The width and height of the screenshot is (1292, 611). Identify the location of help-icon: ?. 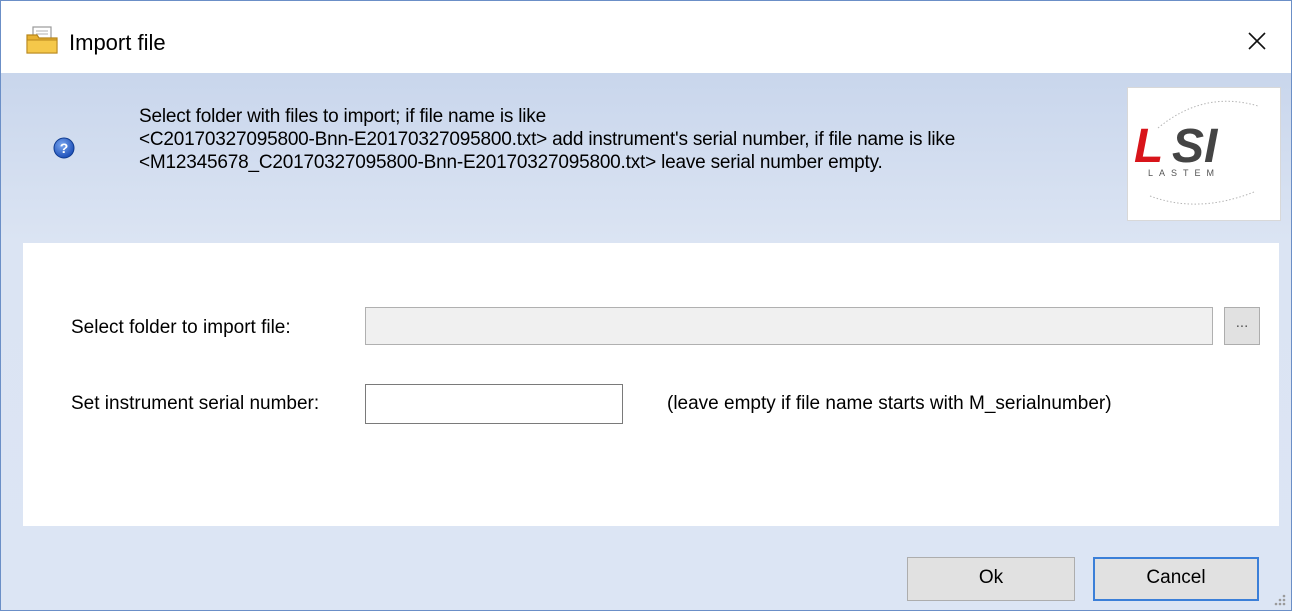
(64, 148).